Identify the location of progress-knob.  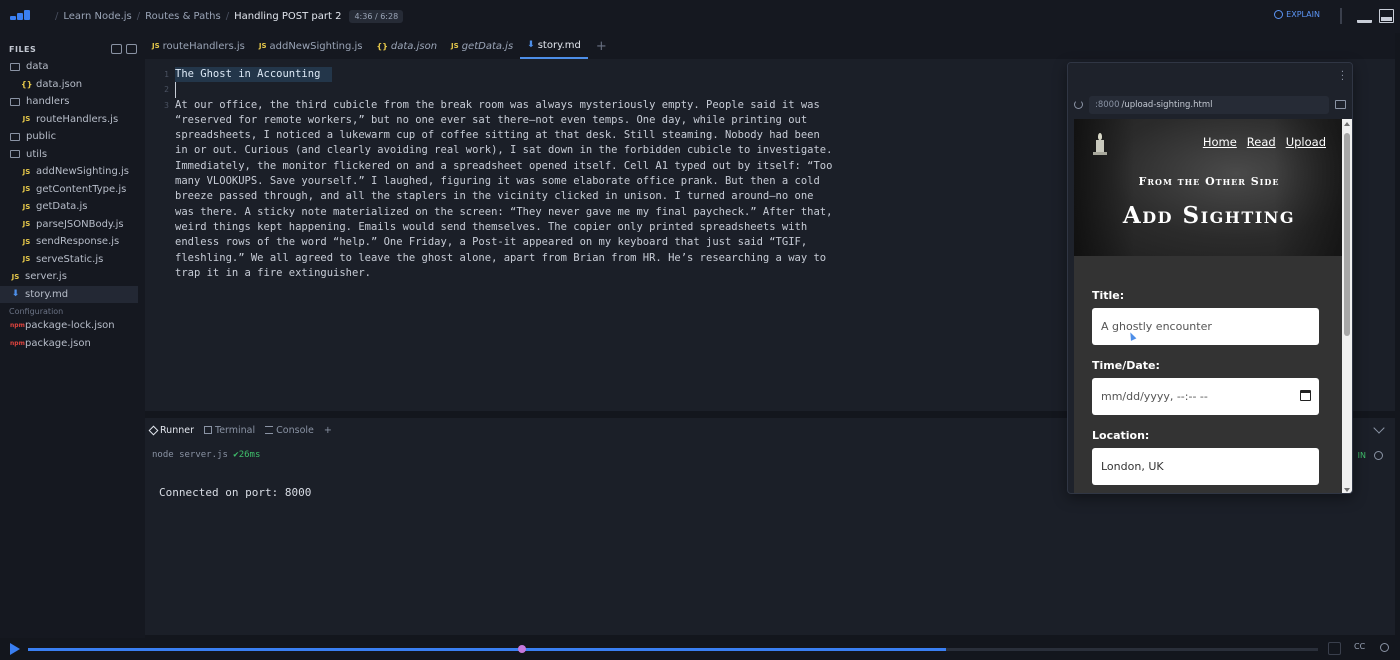
(522, 649).